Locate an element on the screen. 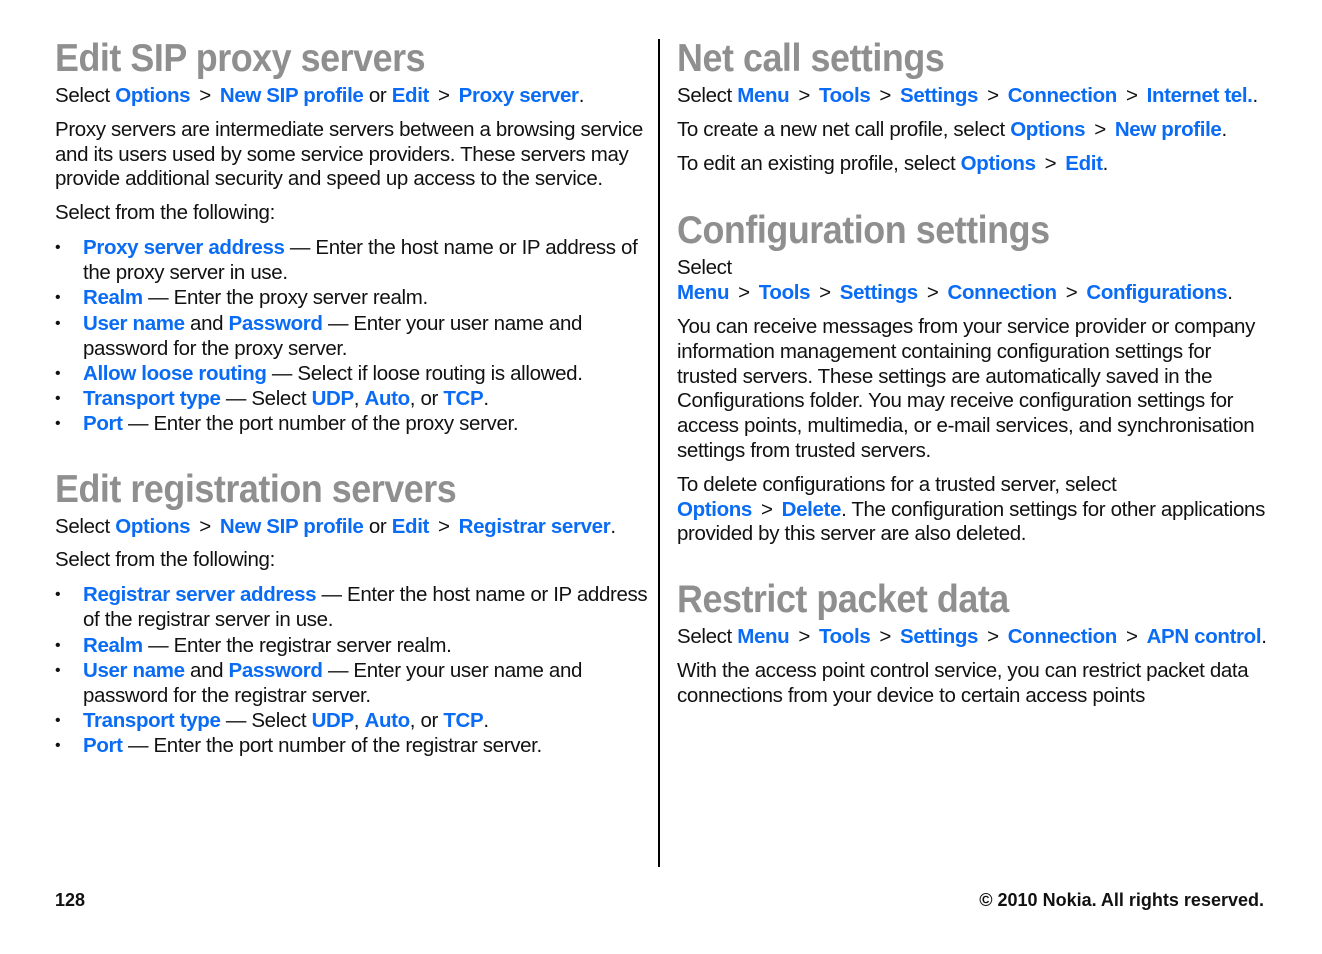 Image resolution: width=1322 pixels, height=954 pixels. text: or is located at coordinates (377, 526).